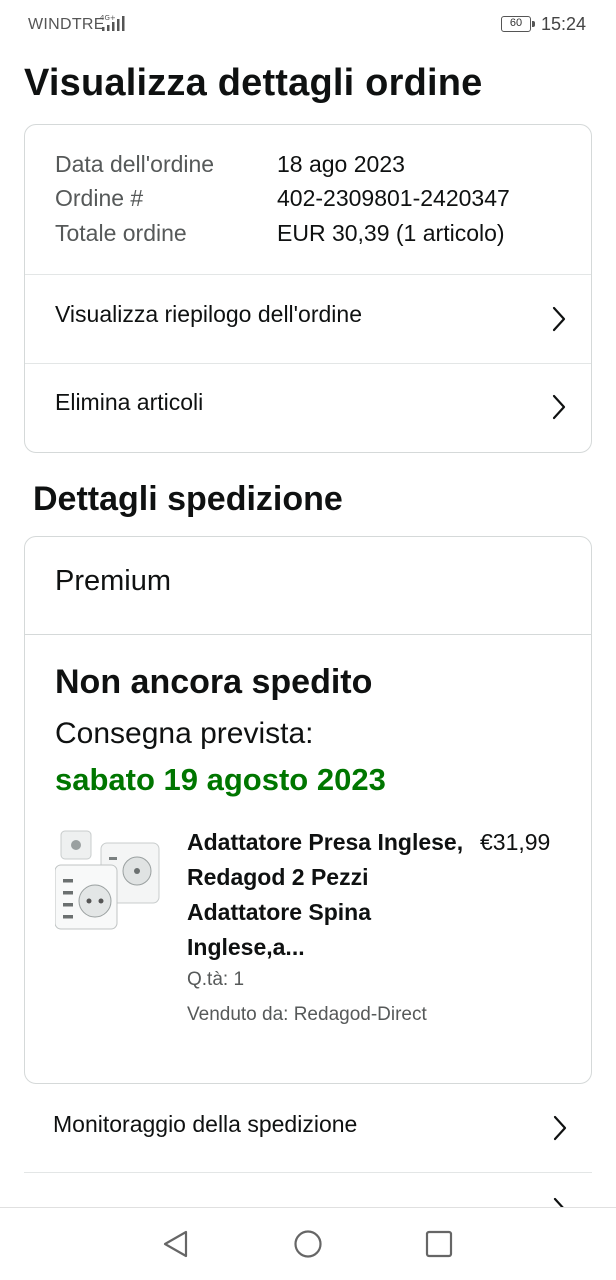  Describe the element at coordinates (564, 24) in the screenshot. I see `clock: 15:24` at that location.